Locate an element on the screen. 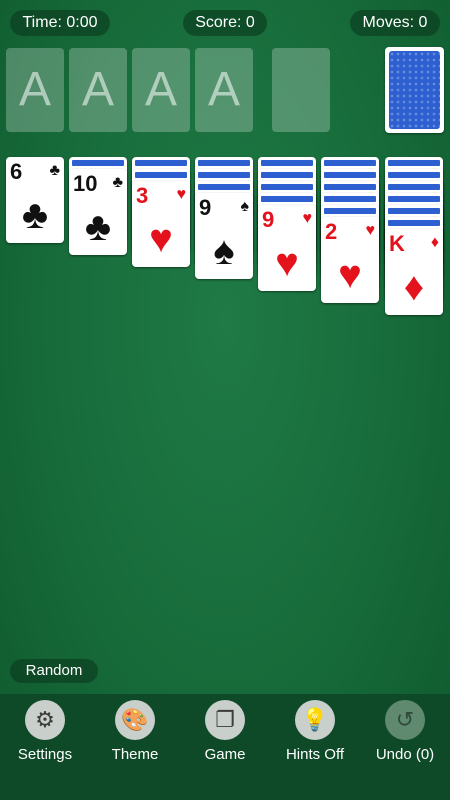  foundation-pile-1: A is located at coordinates (35, 90).